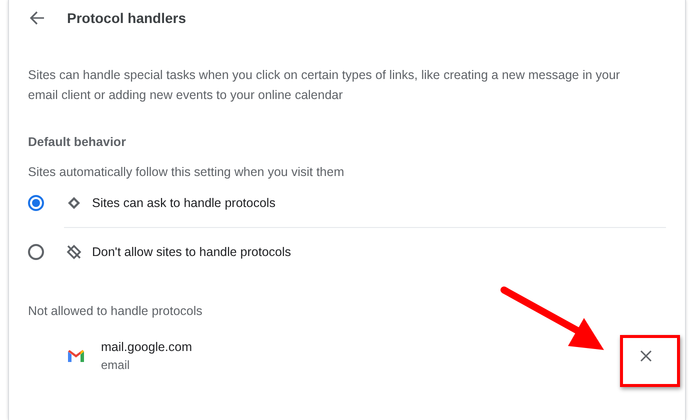 The height and width of the screenshot is (420, 694). What do you see at coordinates (76, 356) in the screenshot?
I see `mail-logo-icon` at bounding box center [76, 356].